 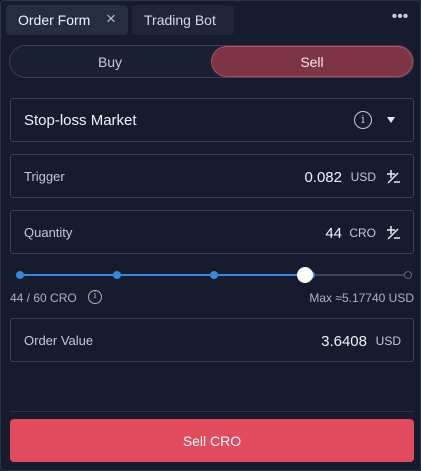 I want to click on tab-bar: Order Form × Trading Bot •••, so click(x=210, y=21).